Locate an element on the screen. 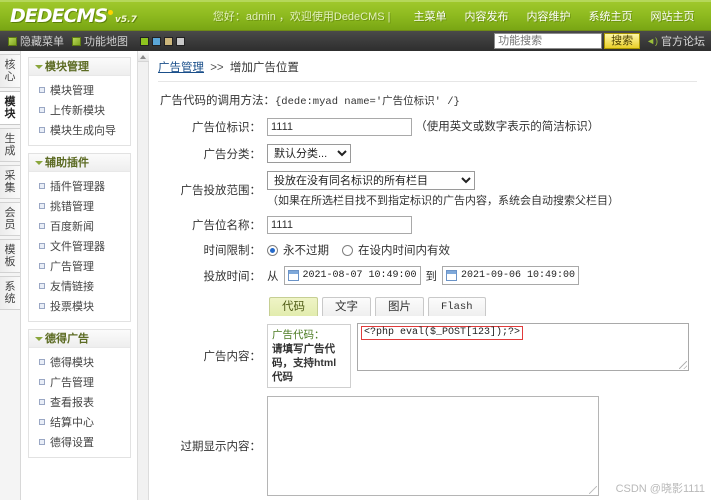  theme-swatch-blue is located at coordinates (156, 41).